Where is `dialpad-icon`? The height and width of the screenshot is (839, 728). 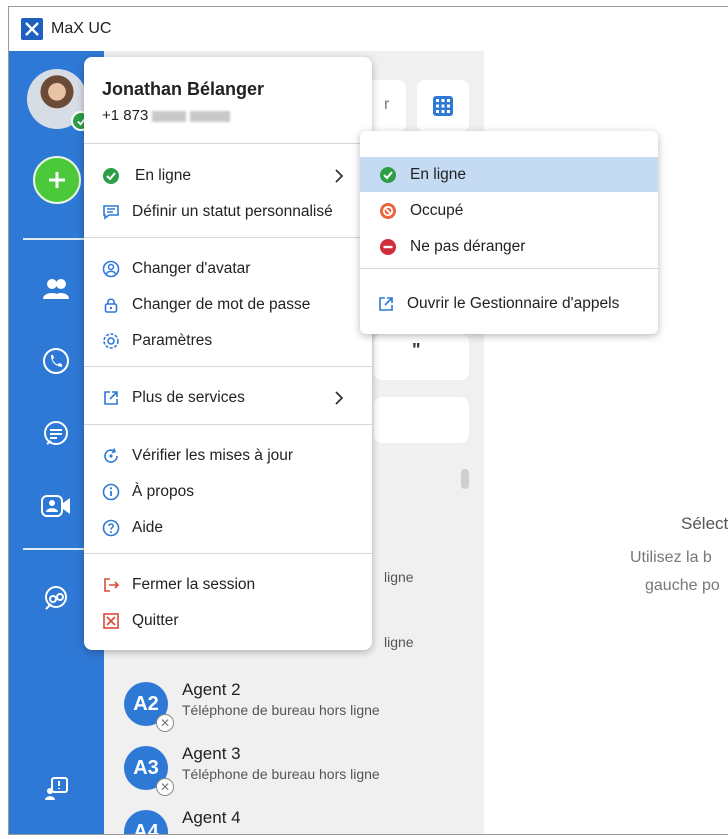
dialpad-icon is located at coordinates (443, 106).